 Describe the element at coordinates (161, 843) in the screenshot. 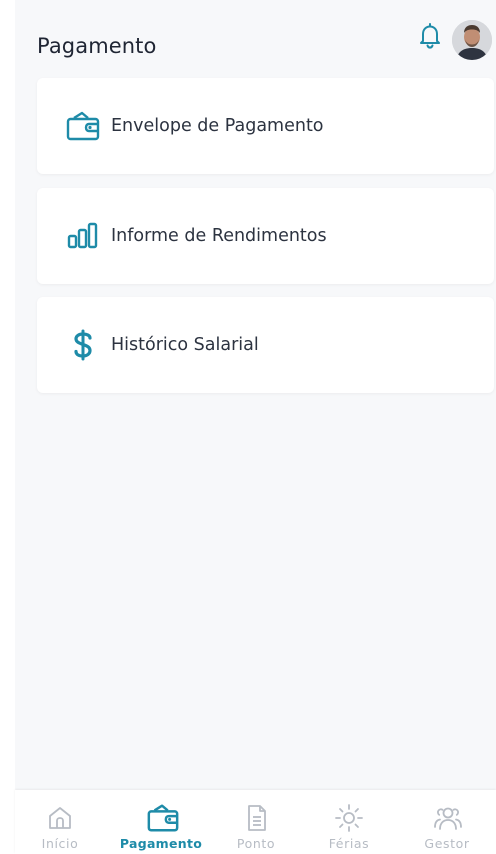

I see `nav-label: Pagamento` at that location.